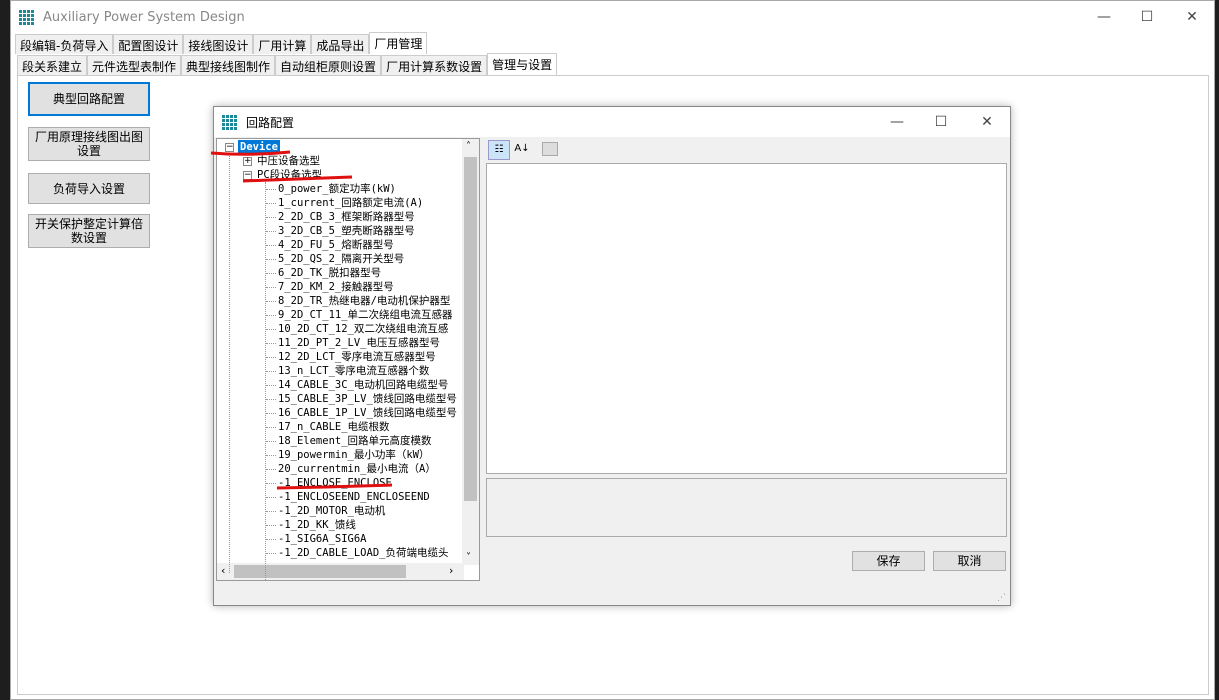 The image size is (1219, 700). I want to click on main-tabs: 段编辑-负荷导入 配置图设计 接线图设计 厂用计算 成品导出 厂用管理, so click(221, 43).